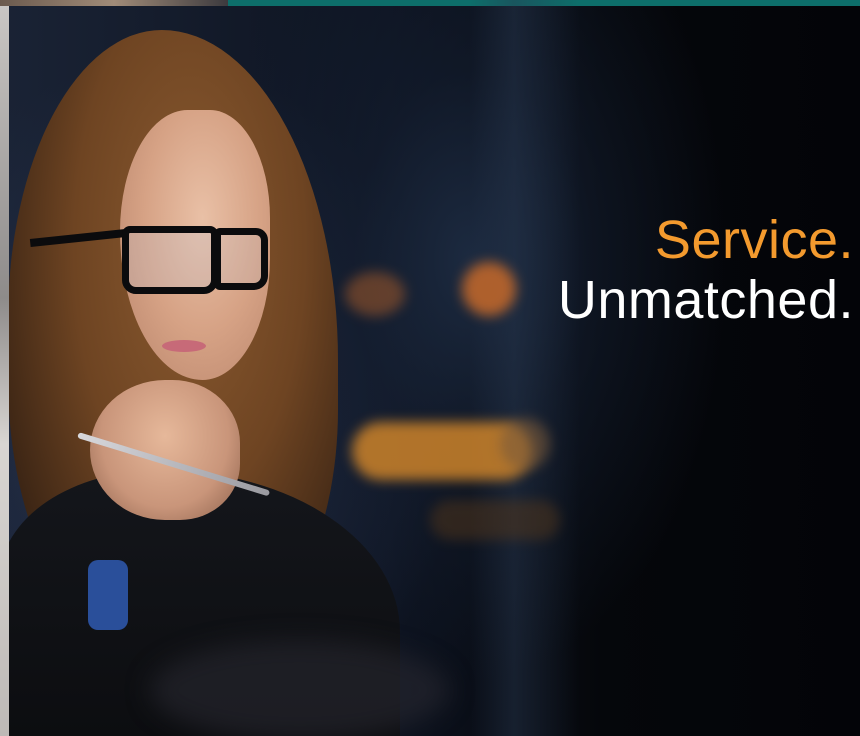 The image size is (860, 736). What do you see at coordinates (705, 300) in the screenshot?
I see `headline-unmatched: Unmatched.` at bounding box center [705, 300].